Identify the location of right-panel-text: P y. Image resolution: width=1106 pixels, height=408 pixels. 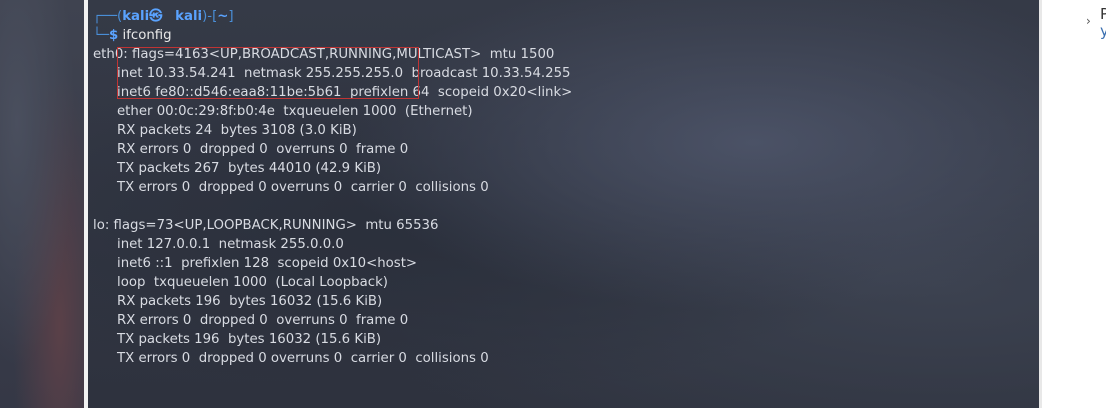
(1103, 23).